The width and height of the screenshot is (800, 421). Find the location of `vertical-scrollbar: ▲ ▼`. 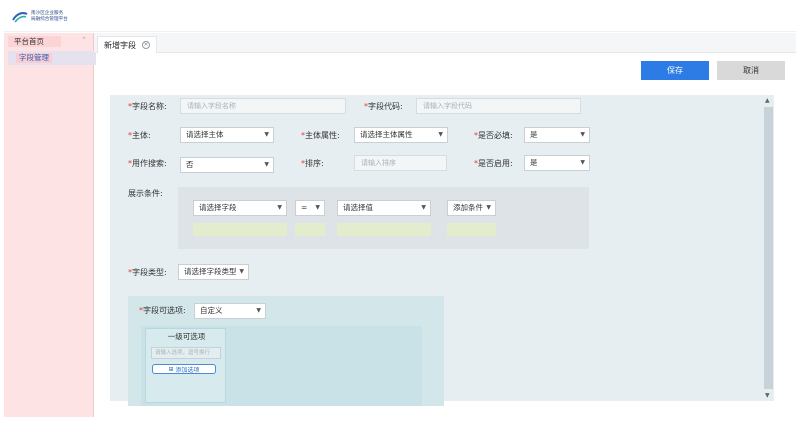

vertical-scrollbar: ▲ ▼ is located at coordinates (768, 248).